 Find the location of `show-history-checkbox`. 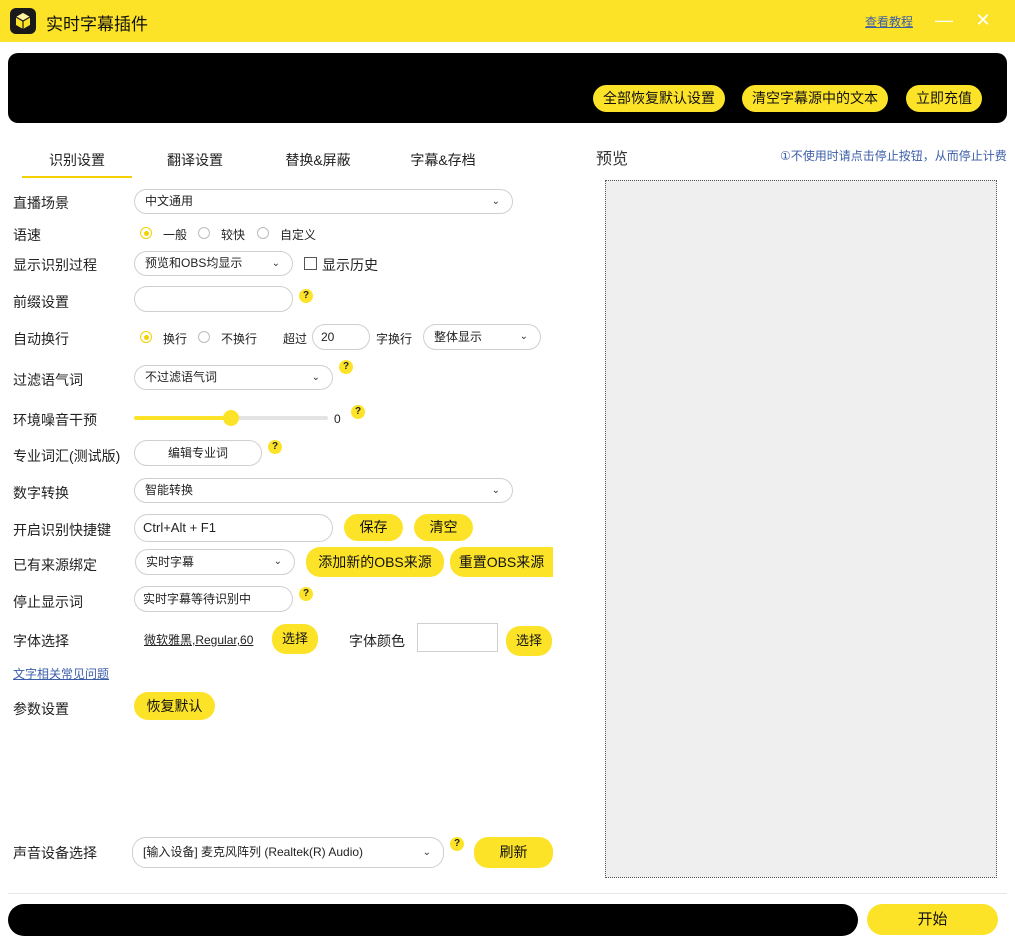

show-history-checkbox is located at coordinates (310, 263).